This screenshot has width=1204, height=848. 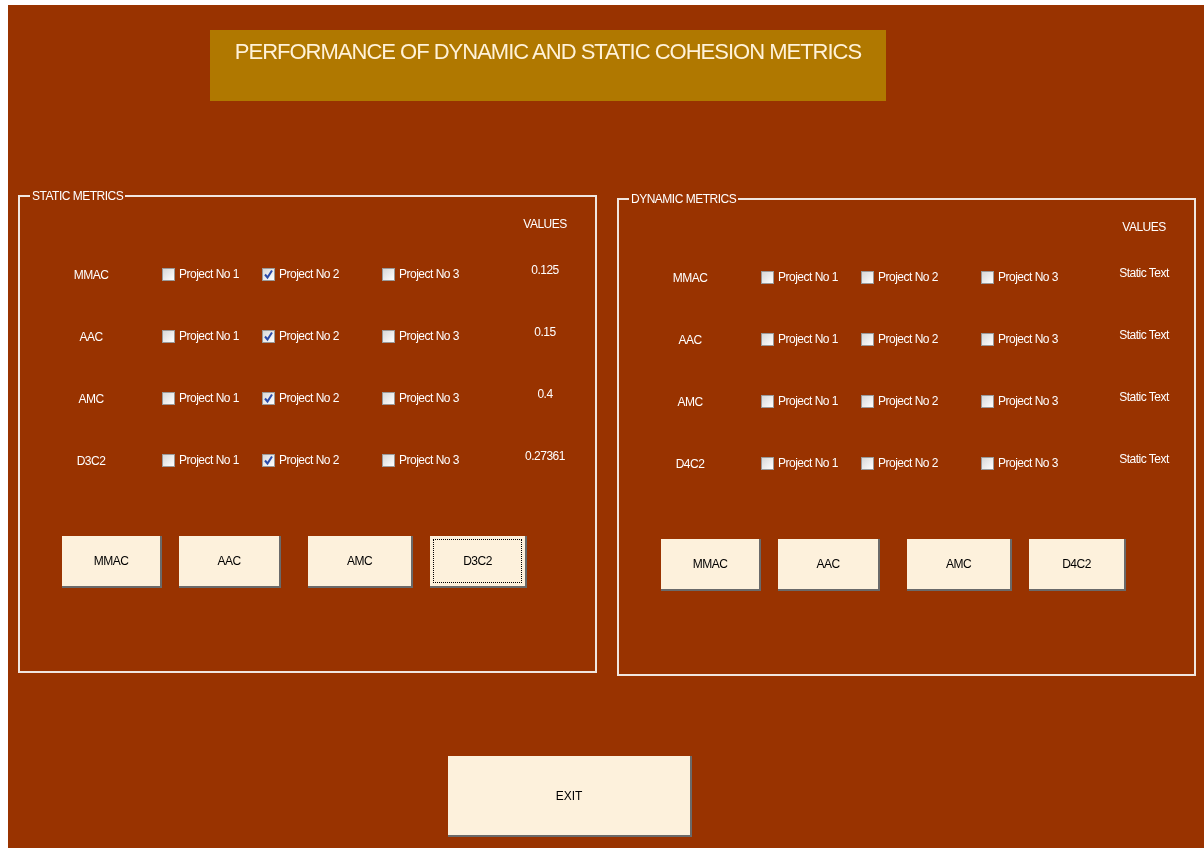 What do you see at coordinates (91, 461) in the screenshot?
I see `metric-label: D3C2` at bounding box center [91, 461].